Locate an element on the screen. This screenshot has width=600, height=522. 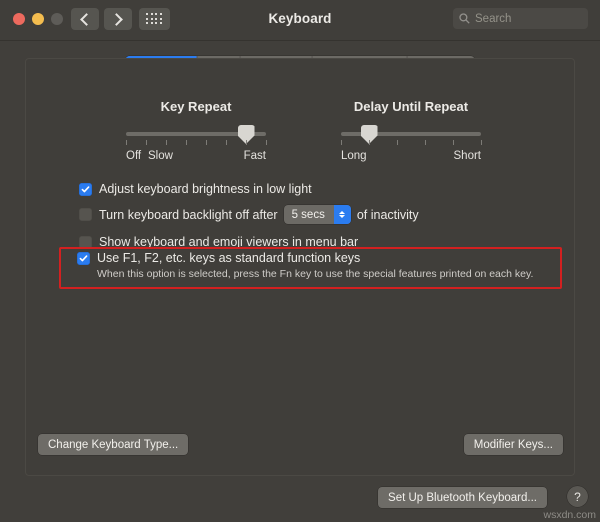
key-repeat-track is located at coordinates (196, 134).